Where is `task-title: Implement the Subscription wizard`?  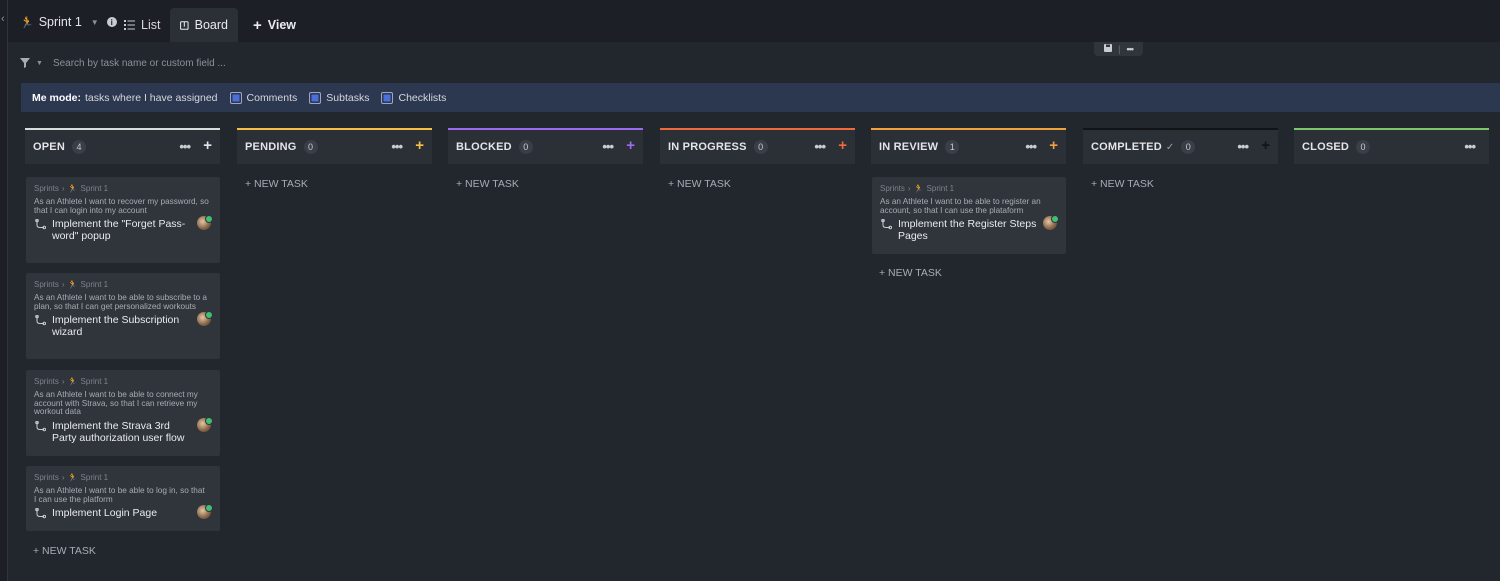
task-title: Implement the Subscription wizard is located at coordinates (122, 326).